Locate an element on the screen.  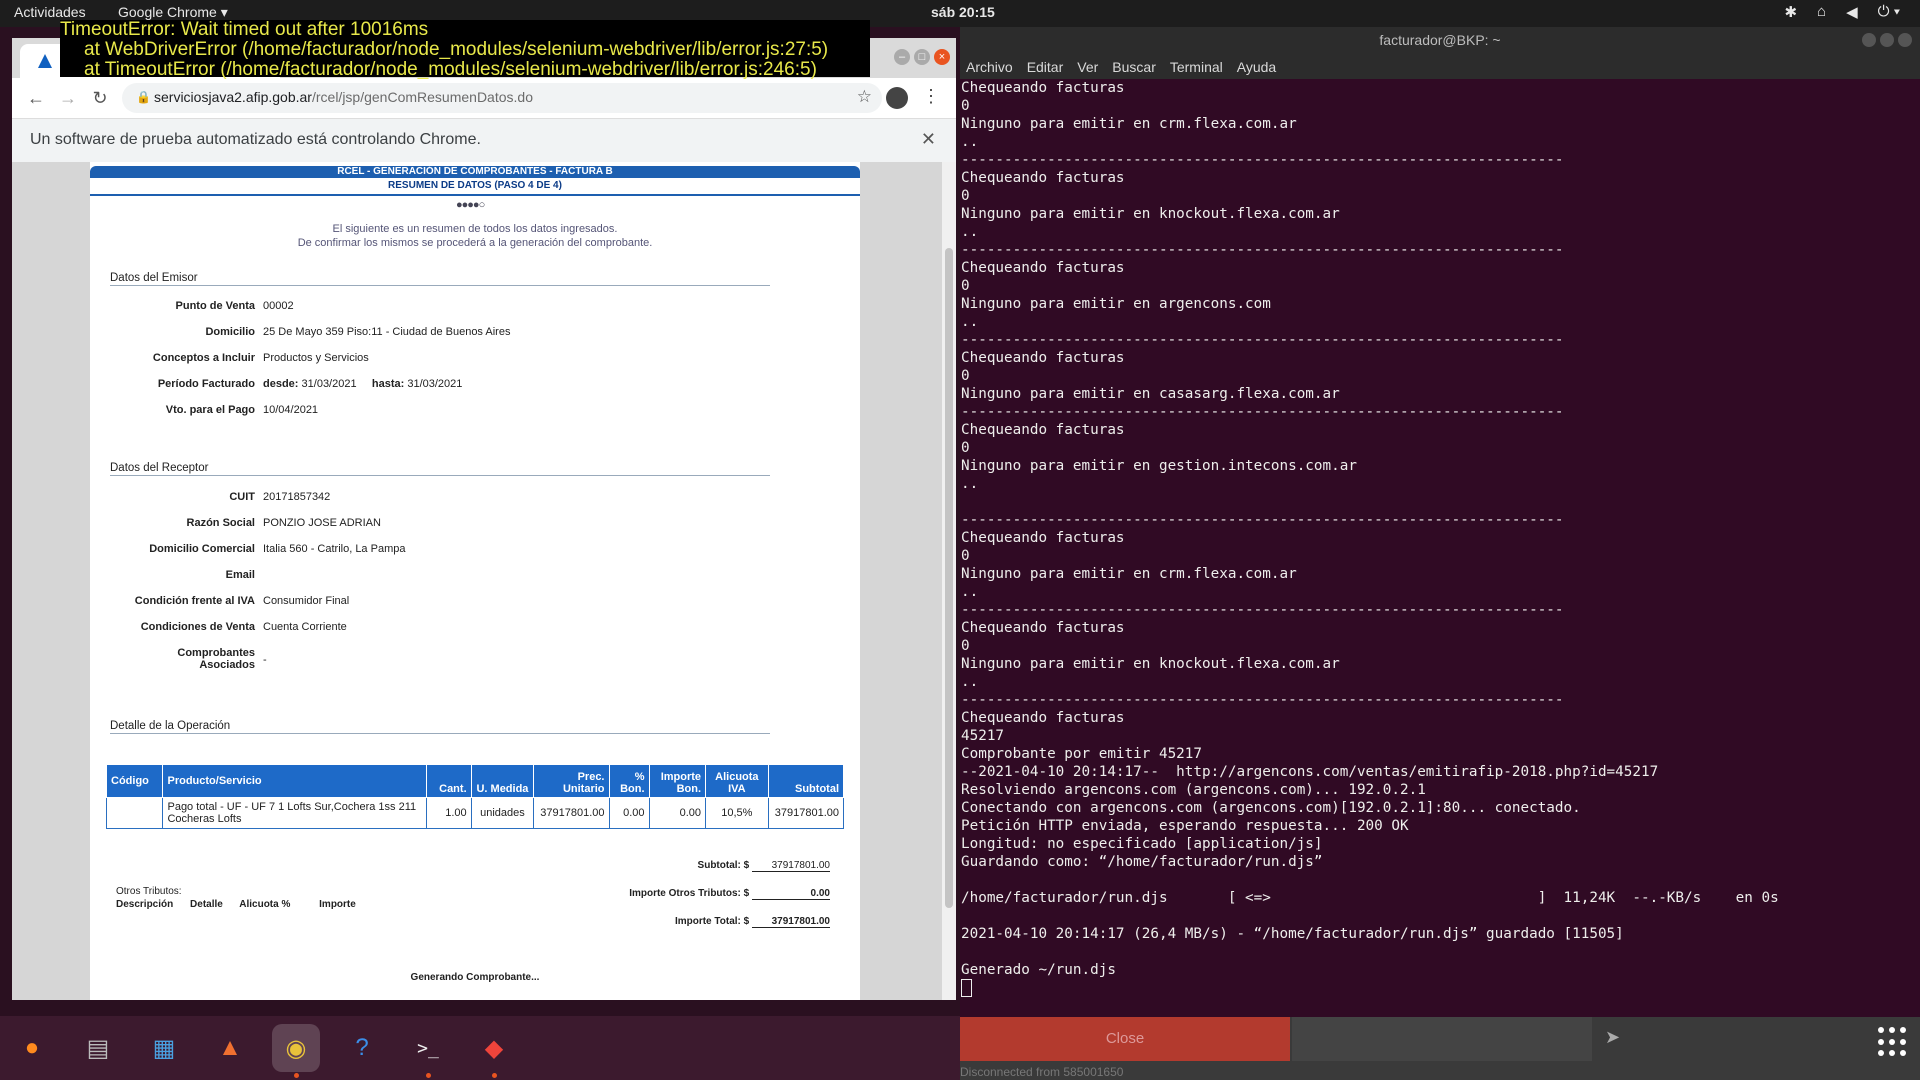
column-header: % Bon. is located at coordinates (629, 781).